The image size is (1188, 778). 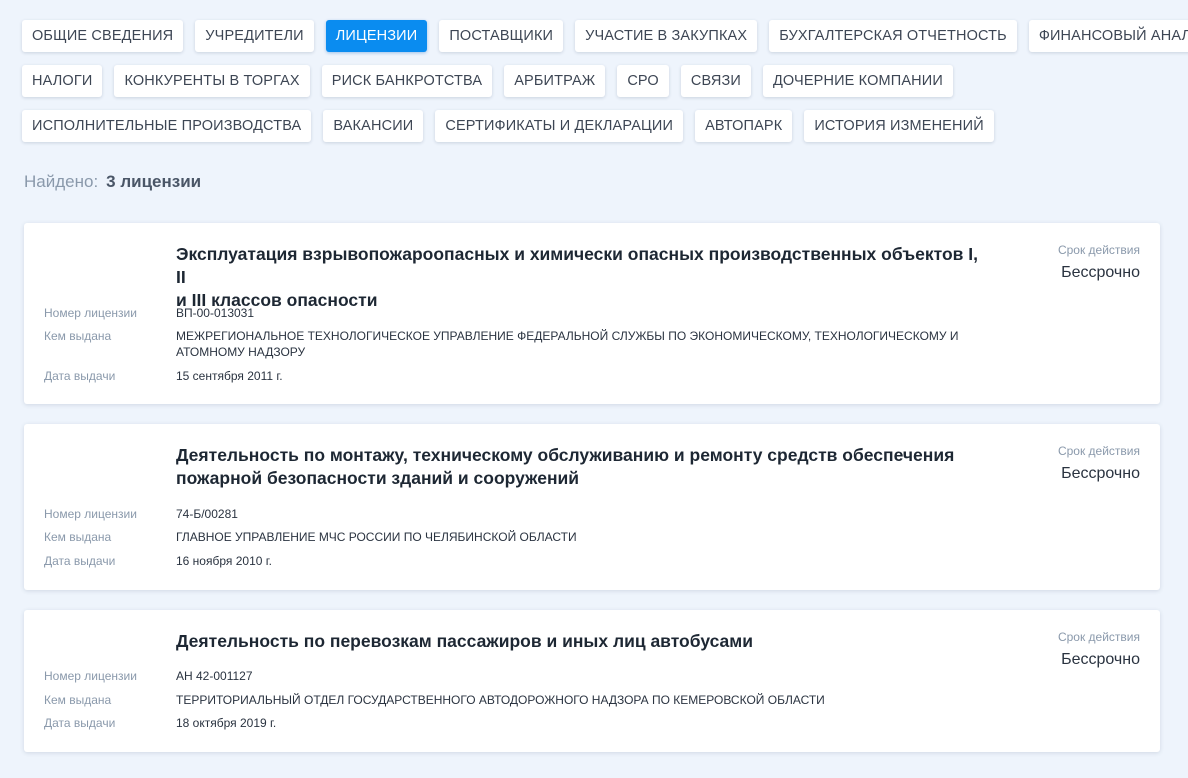 What do you see at coordinates (744, 126) in the screenshot?
I see `tab-fleet: АВТОПАРК` at bounding box center [744, 126].